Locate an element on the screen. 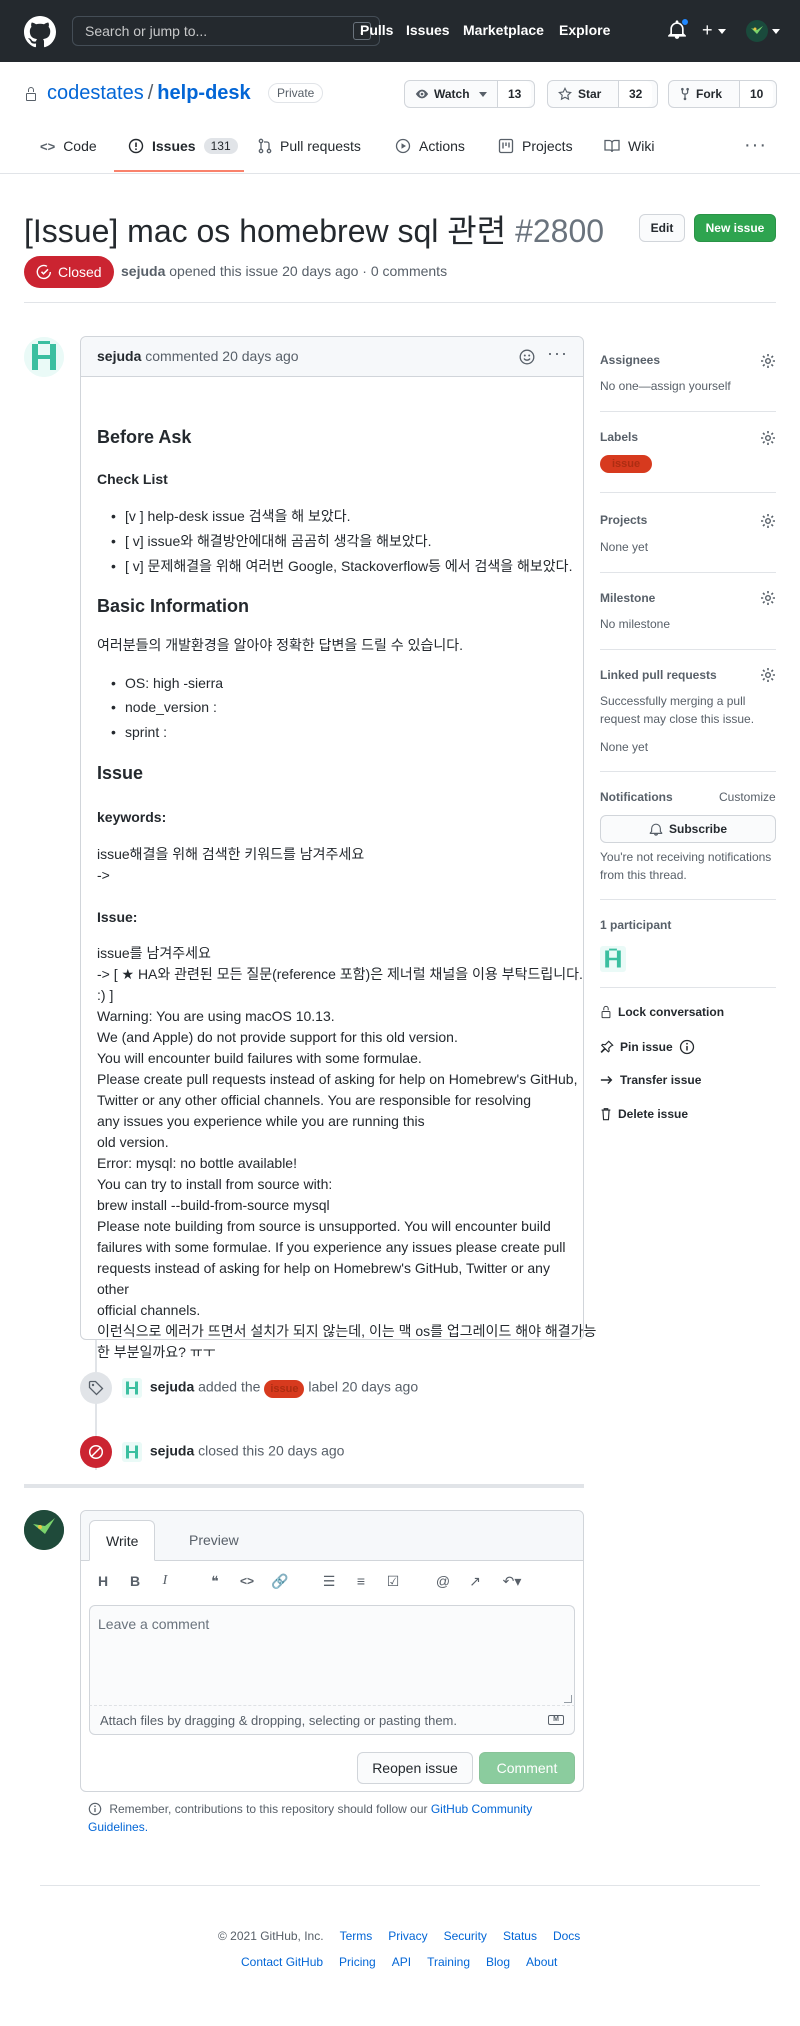 This screenshot has height=2026, width=800. edit-title-button: Edit is located at coordinates (662, 228).